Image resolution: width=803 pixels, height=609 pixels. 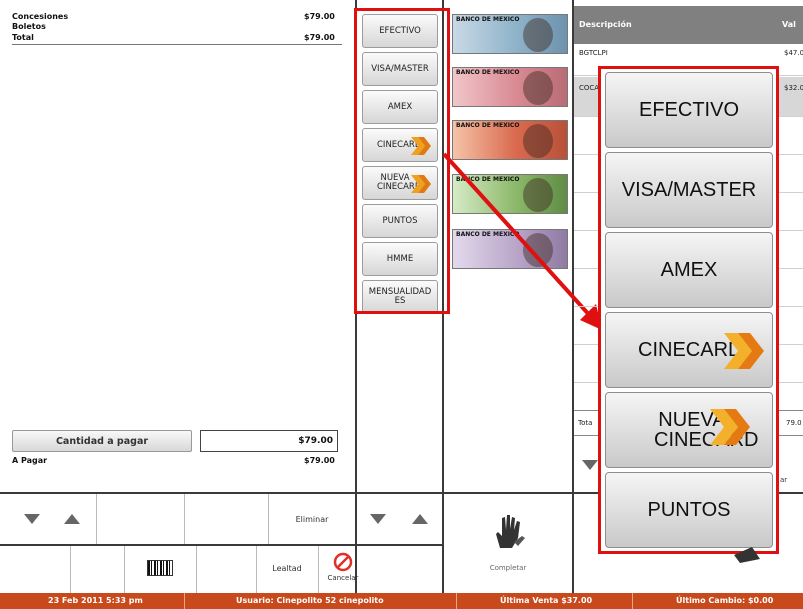 I want to click on lealtad-button: Lealtad, so click(x=287, y=568).